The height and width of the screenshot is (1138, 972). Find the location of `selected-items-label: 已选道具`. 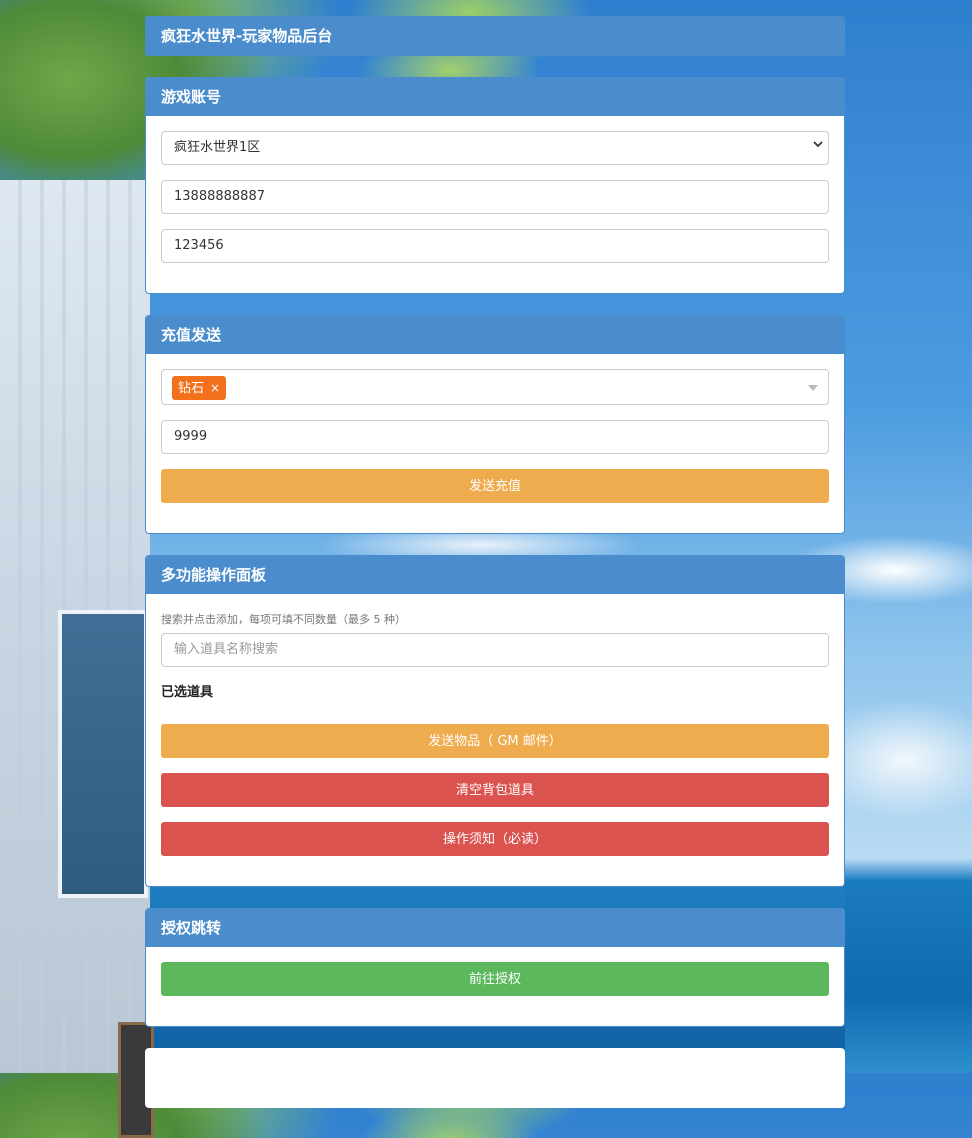

selected-items-label: 已选道具 is located at coordinates (187, 692).